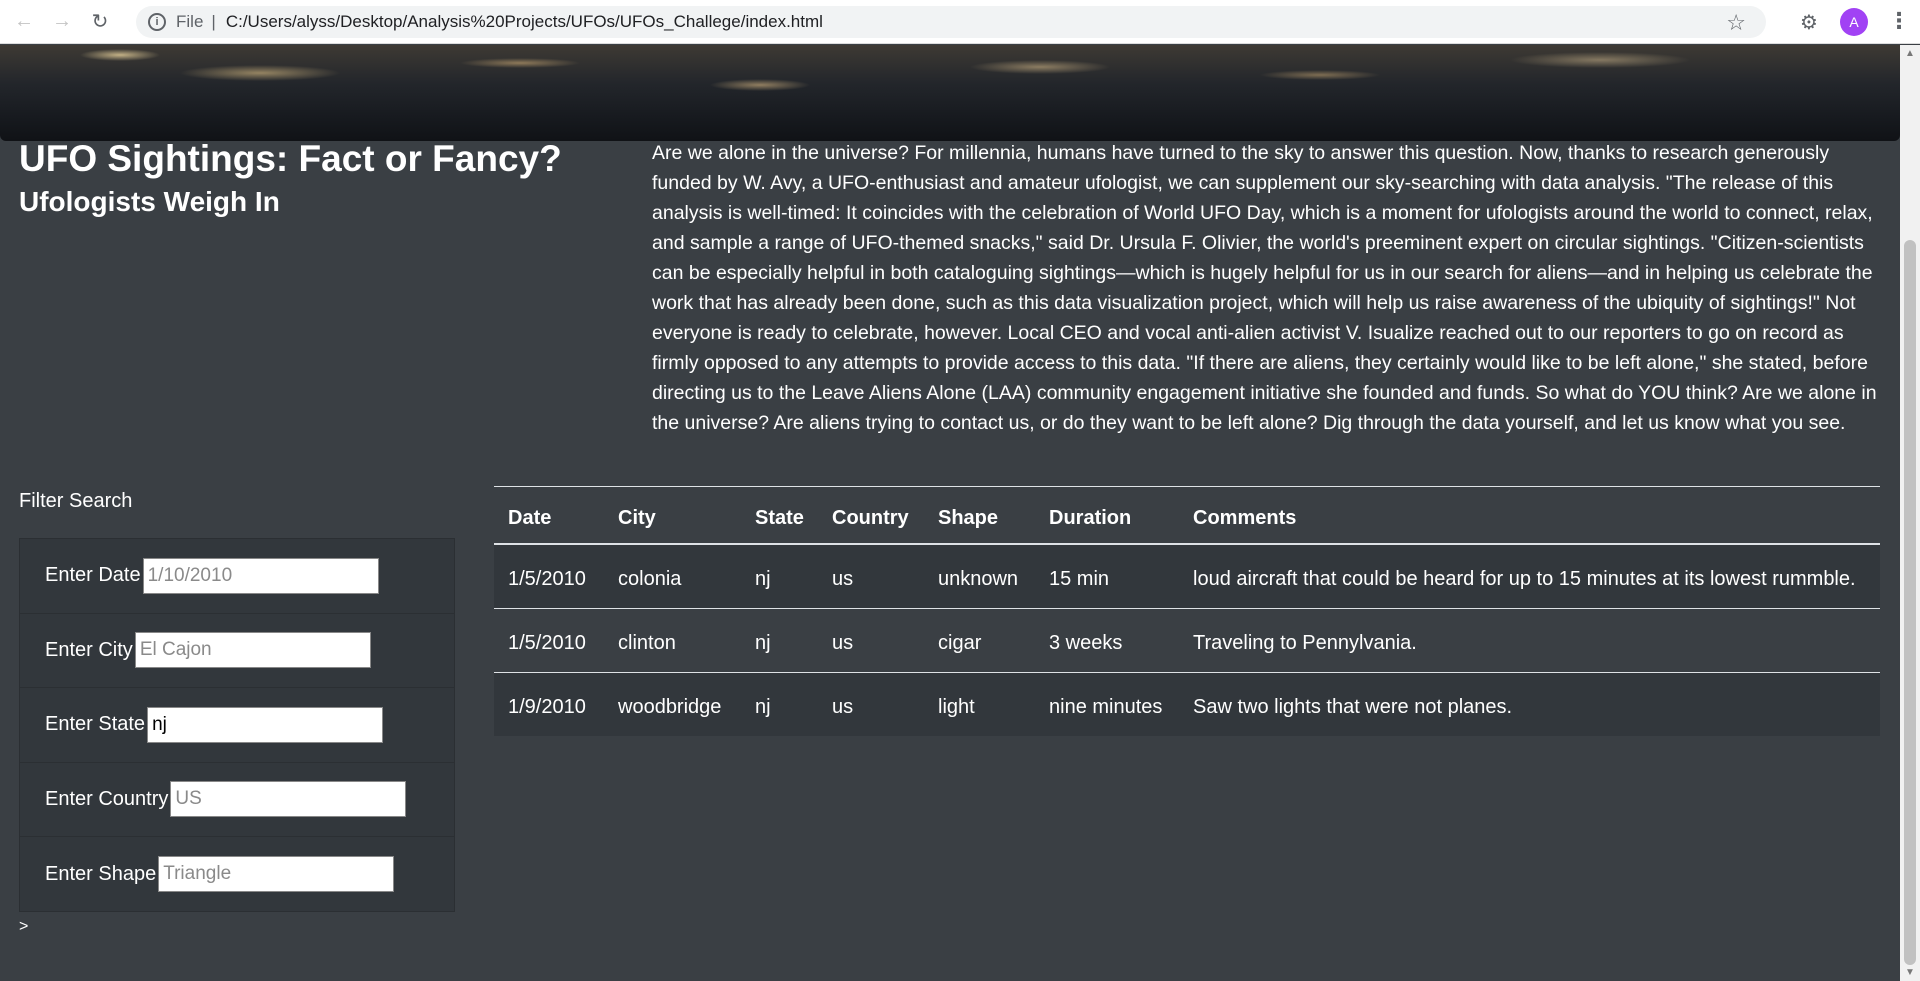 This screenshot has width=1920, height=981. I want to click on reload-icon: ↻, so click(100, 22).